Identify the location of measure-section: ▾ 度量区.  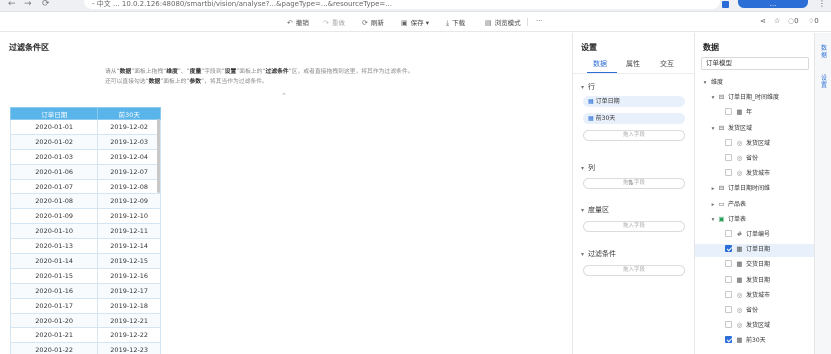
(595, 210).